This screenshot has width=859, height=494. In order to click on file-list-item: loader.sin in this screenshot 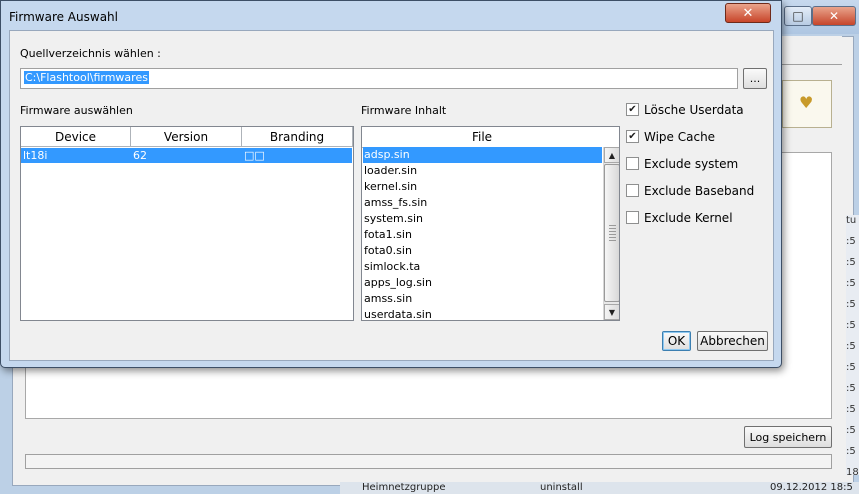, I will do `click(482, 171)`.